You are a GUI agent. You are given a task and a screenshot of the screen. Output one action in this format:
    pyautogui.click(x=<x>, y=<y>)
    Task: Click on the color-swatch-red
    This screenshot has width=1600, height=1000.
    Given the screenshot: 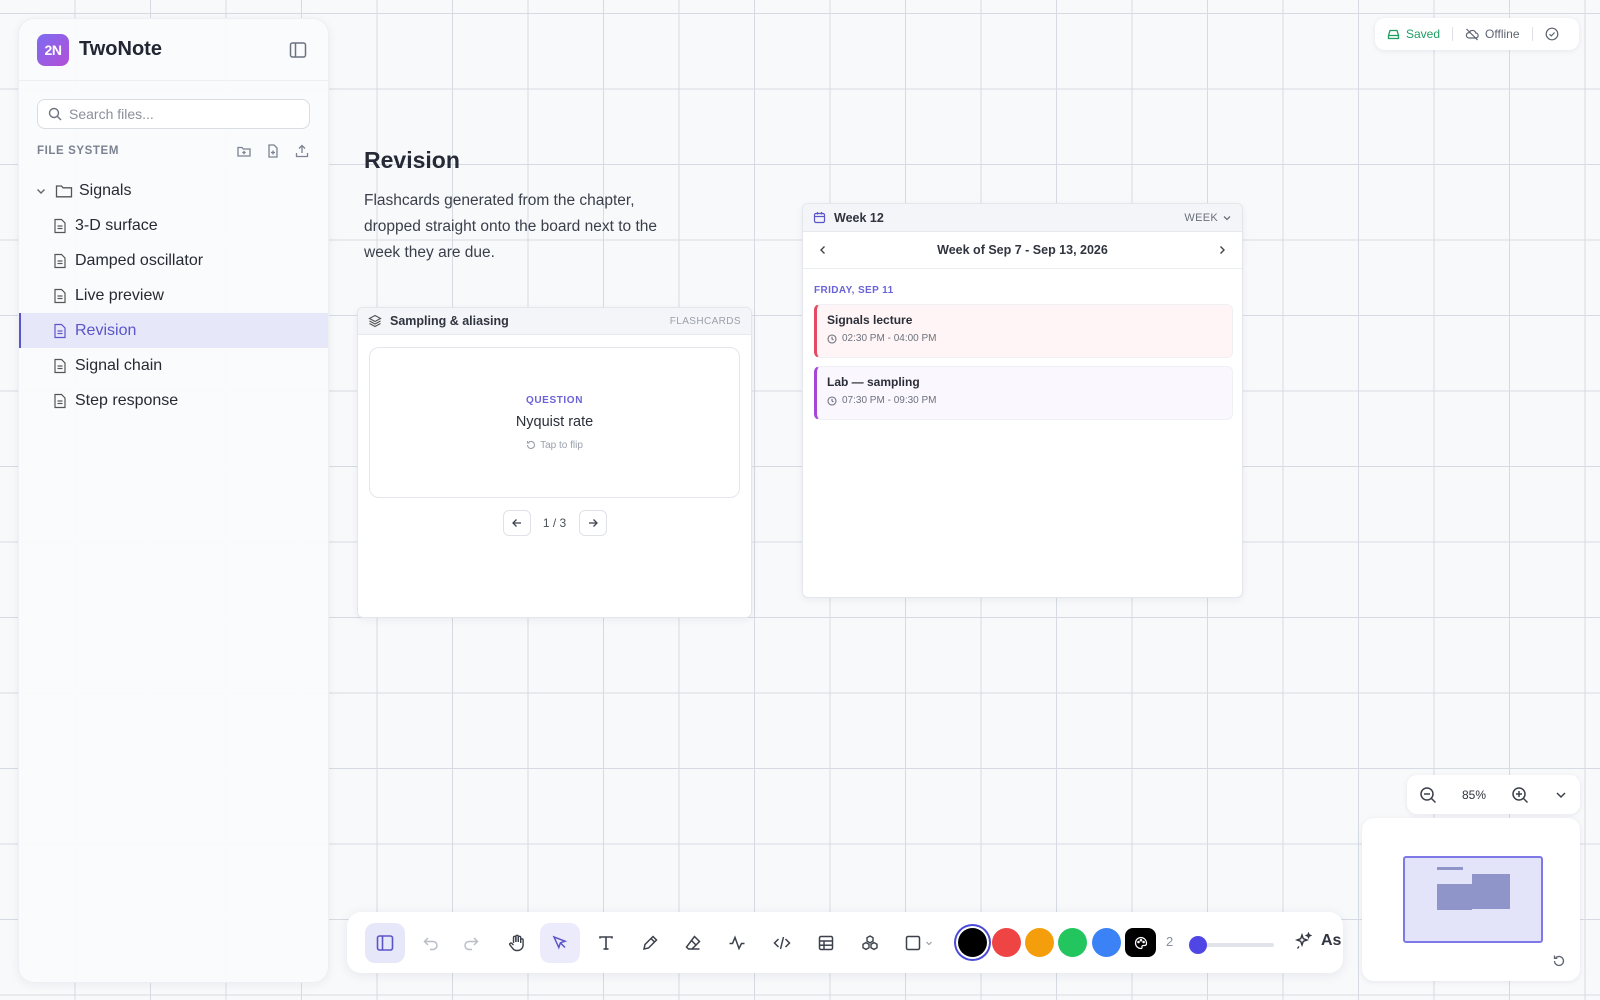 What is the action you would take?
    pyautogui.click(x=1006, y=942)
    